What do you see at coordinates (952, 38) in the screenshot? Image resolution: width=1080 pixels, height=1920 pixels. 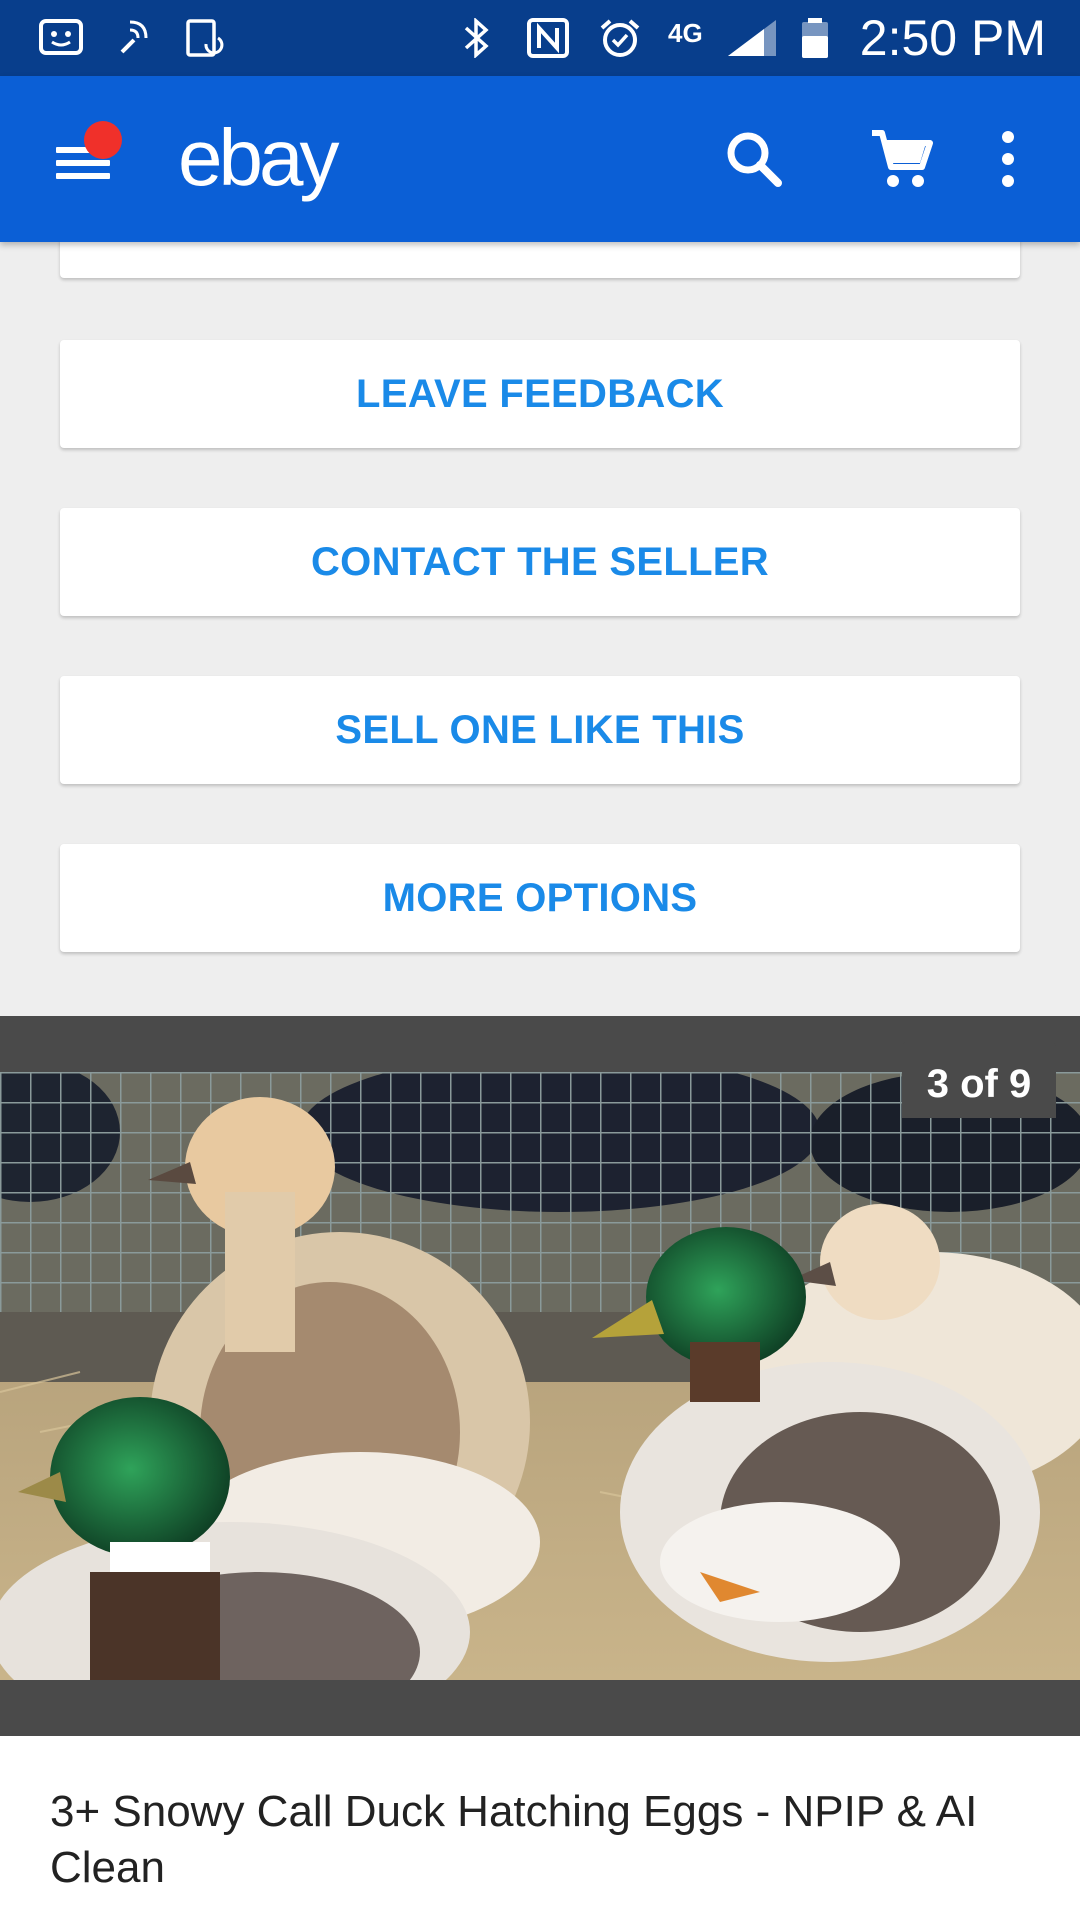 I see `status-time: 2:50 PM` at bounding box center [952, 38].